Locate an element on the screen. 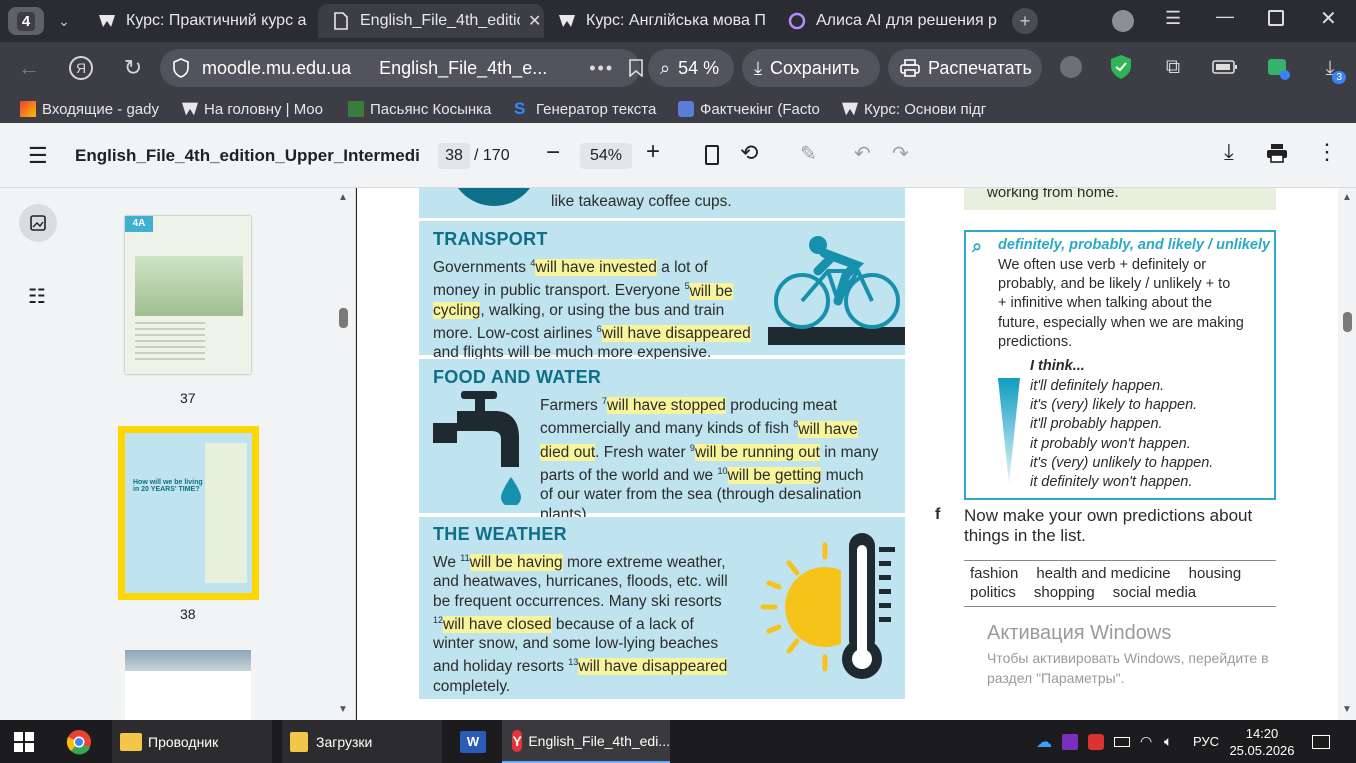 This screenshot has width=1356, height=763. save-button: ⤓ Сохранить is located at coordinates (811, 68).